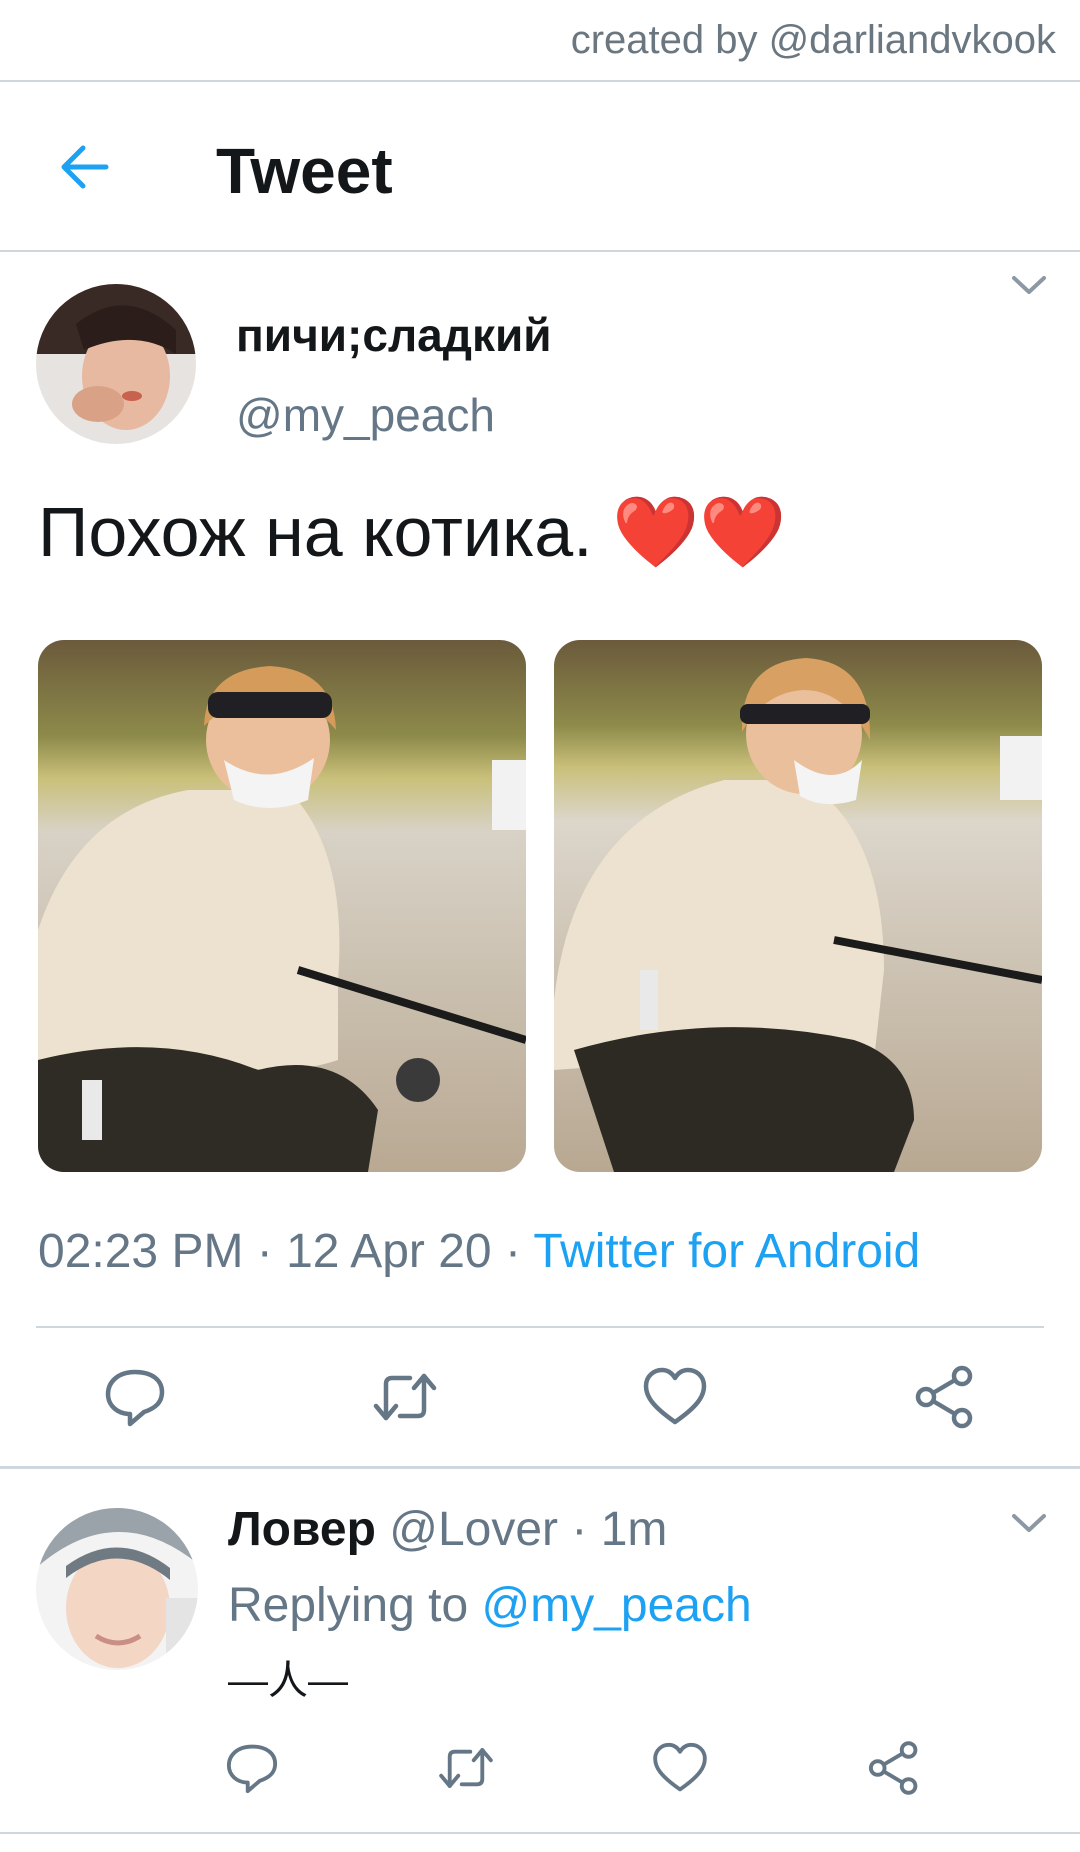  I want to click on tweet-body: Похож на котика., so click(315, 532).